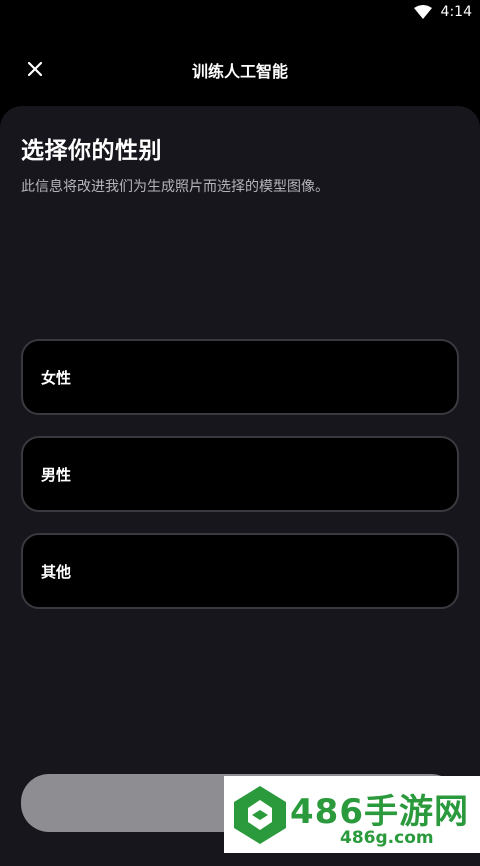  I want to click on section-description: 此信息将改进我们为生成照片而选择的模型图像。, so click(175, 187).